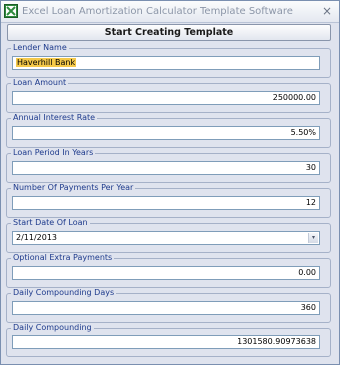  Describe the element at coordinates (11, 11) in the screenshot. I see `excel-icon` at that location.